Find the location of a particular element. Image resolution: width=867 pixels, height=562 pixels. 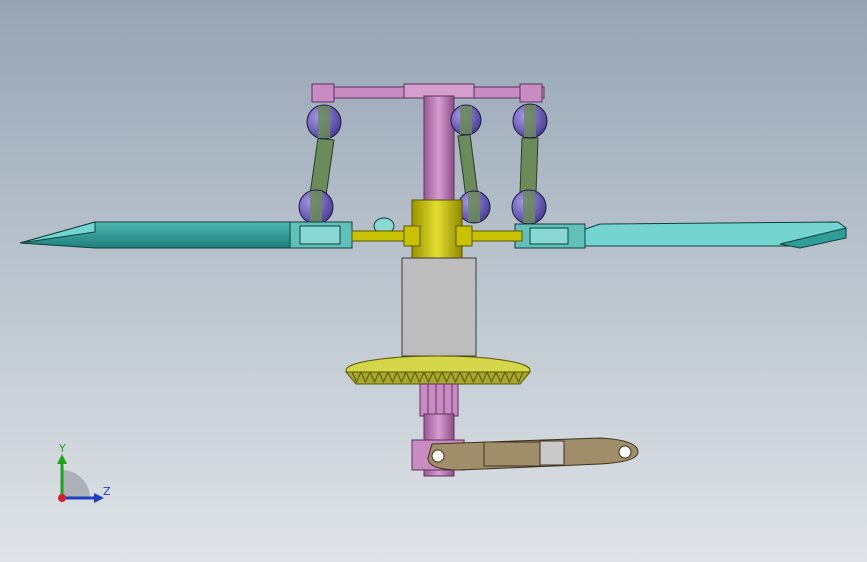

pitch-link-left is located at coordinates (322, 167).